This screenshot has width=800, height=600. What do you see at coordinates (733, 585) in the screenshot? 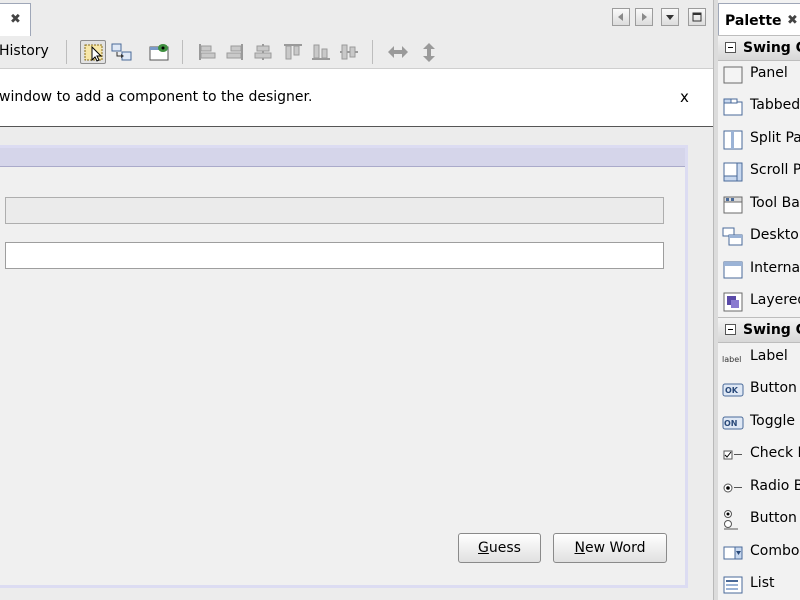
I see `list-icon` at bounding box center [733, 585].